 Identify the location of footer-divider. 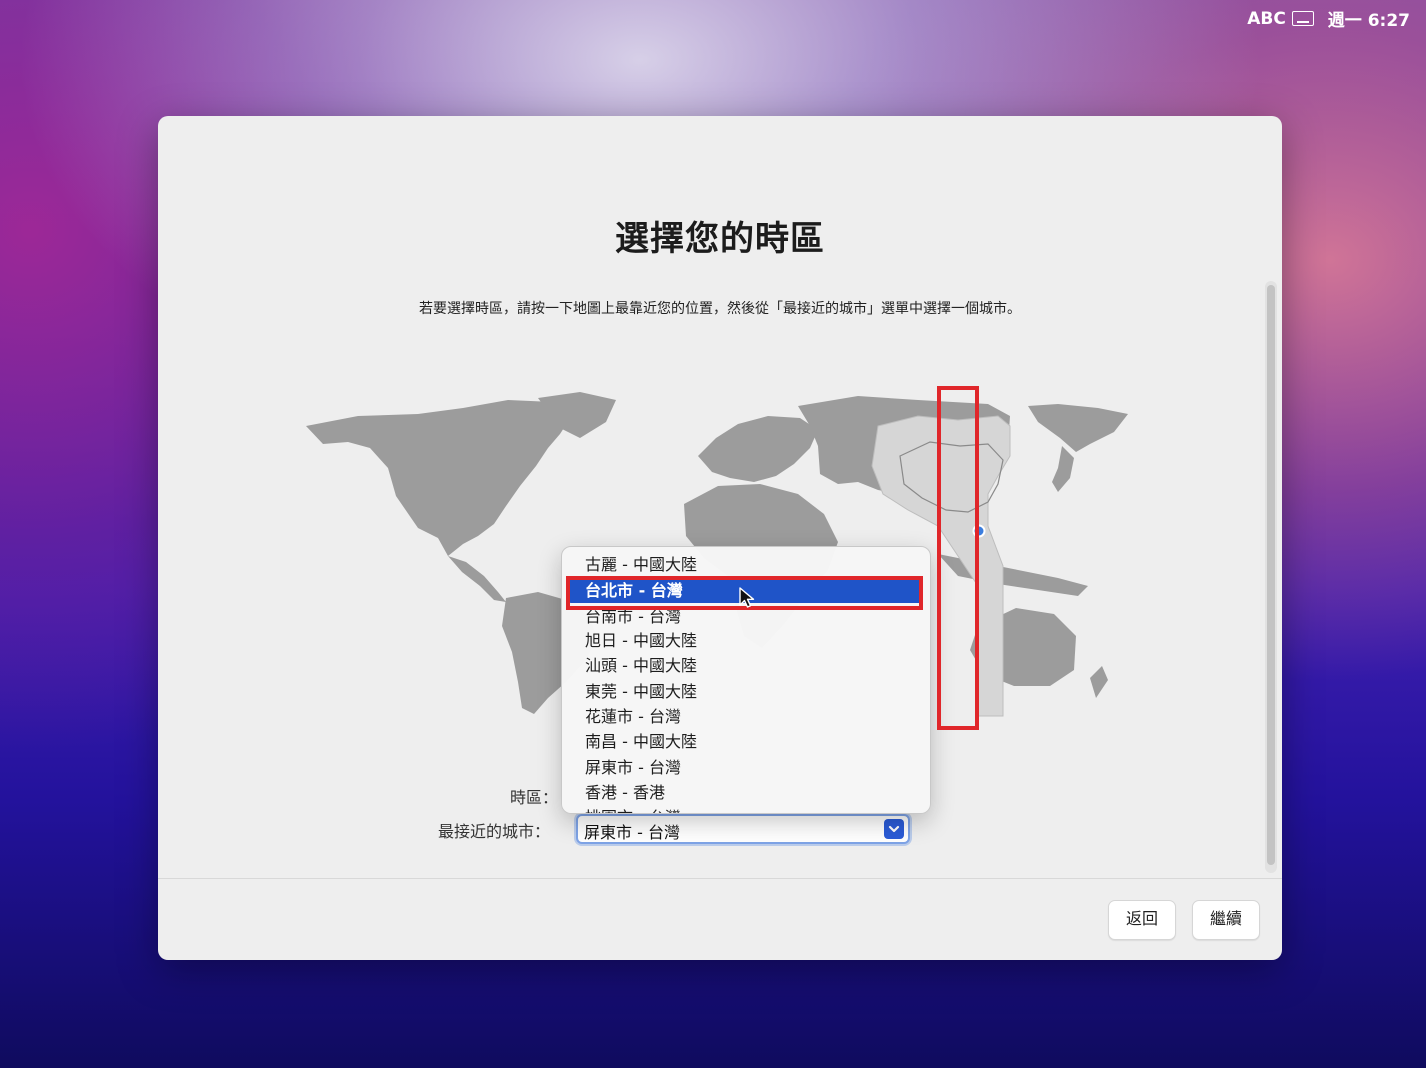
(720, 878).